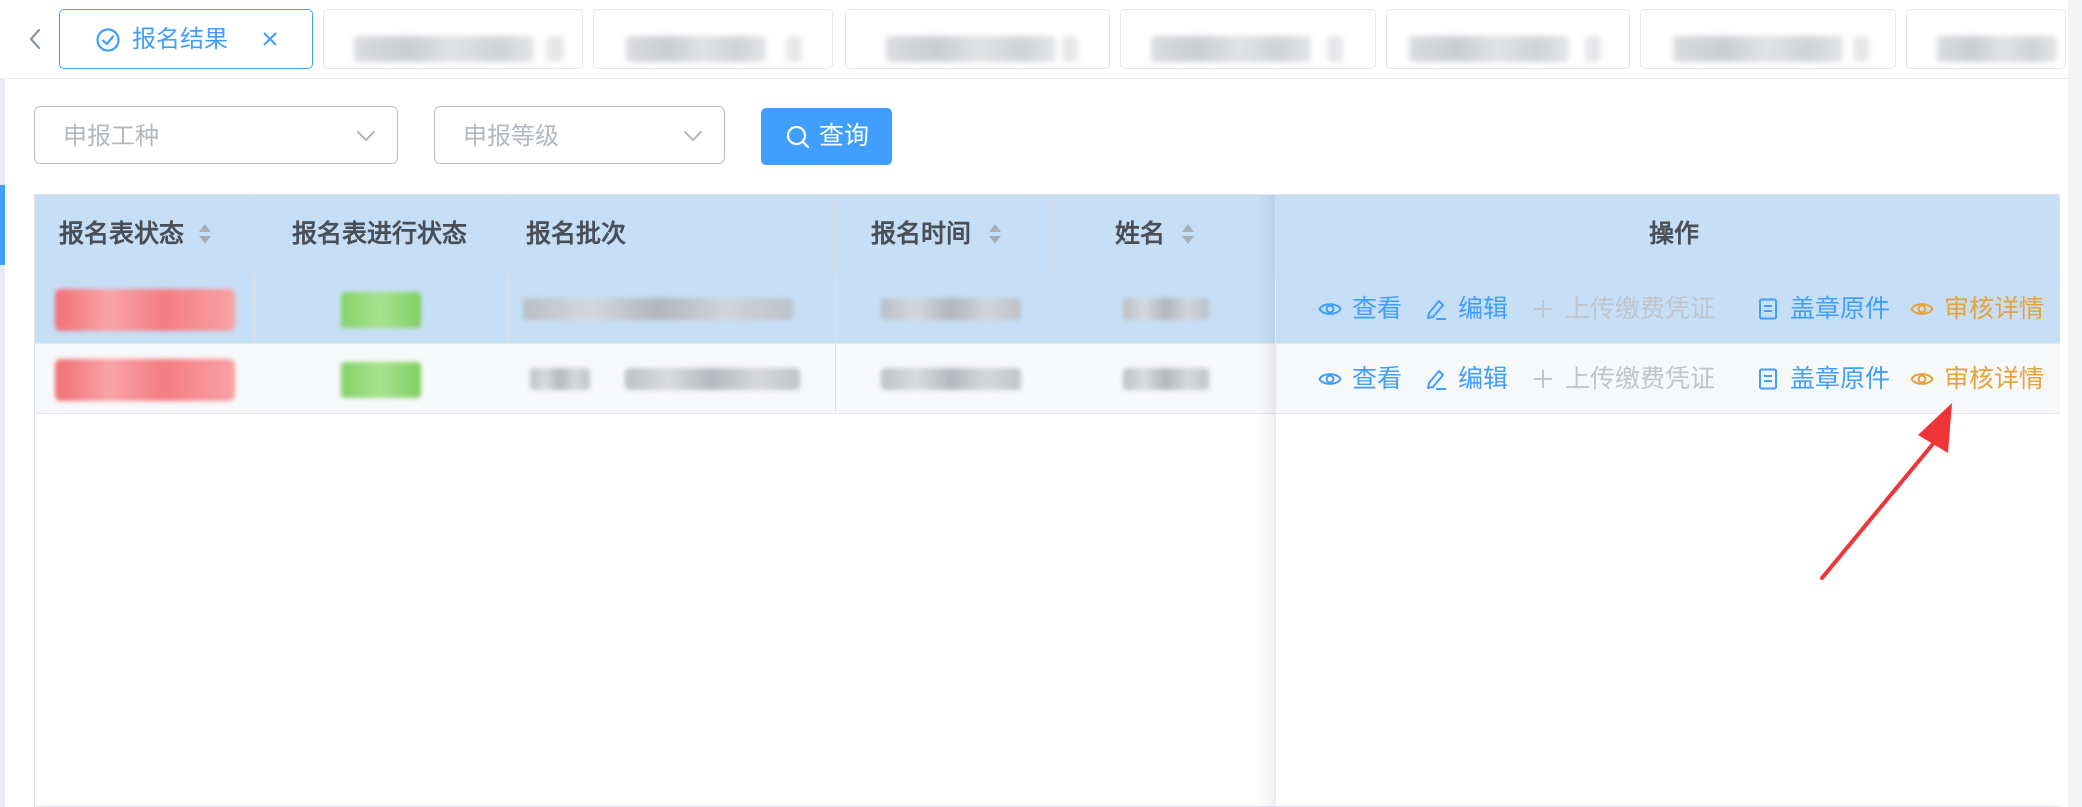 The image size is (2082, 807). I want to click on col-time: 报名时间, so click(944, 234).